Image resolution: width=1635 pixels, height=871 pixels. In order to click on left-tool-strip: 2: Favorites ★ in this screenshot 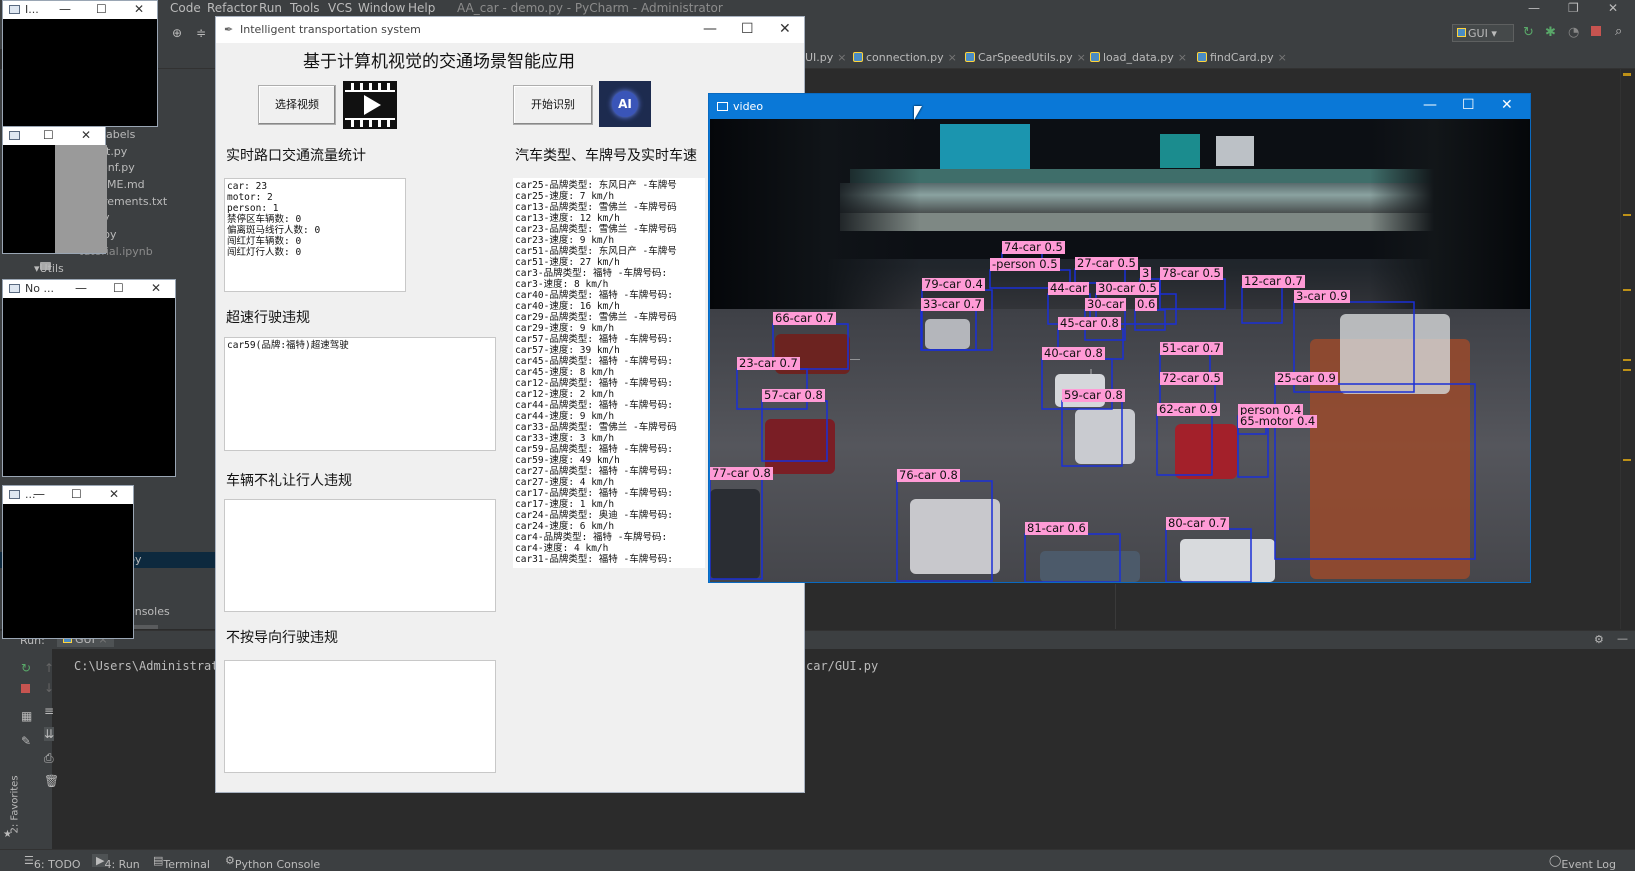, I will do `click(10, 749)`.